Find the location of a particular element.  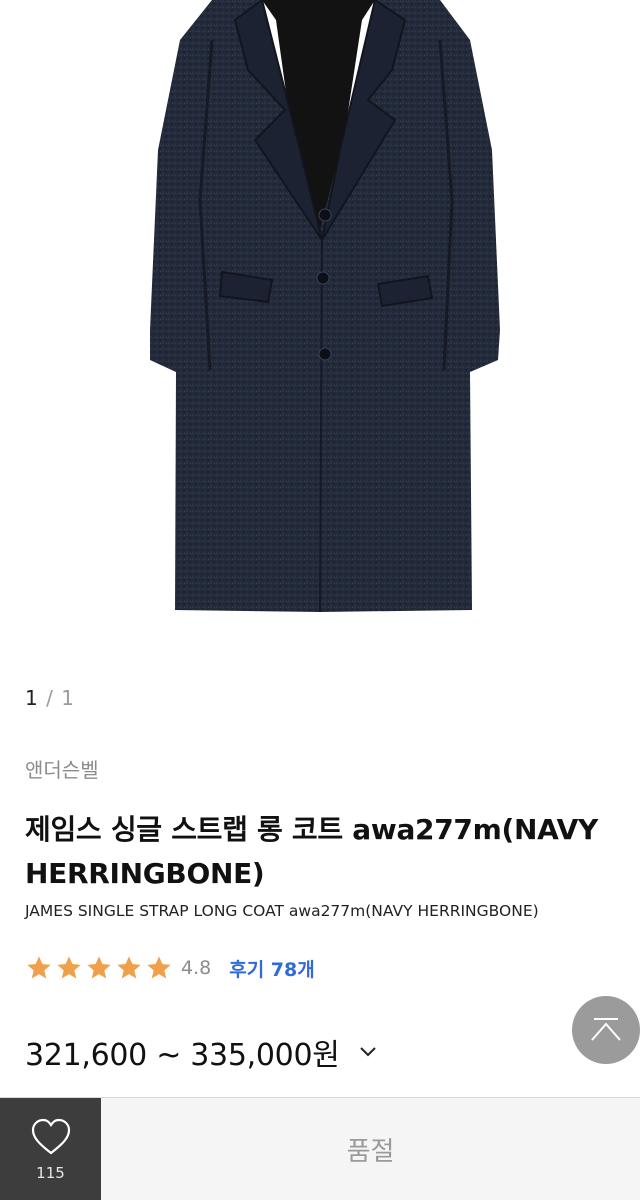

chevron-down-icon is located at coordinates (368, 1052).